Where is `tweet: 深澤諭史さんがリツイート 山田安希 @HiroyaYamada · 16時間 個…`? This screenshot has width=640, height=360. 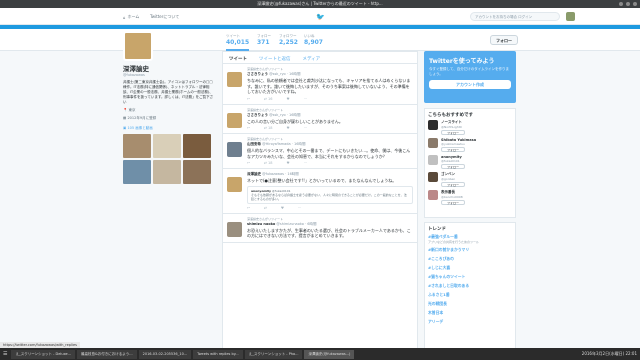 tweet: 深澤諭史さんがリツイート 山田安希 @HiroyaYamada · 16時間 個… is located at coordinates (320, 151).